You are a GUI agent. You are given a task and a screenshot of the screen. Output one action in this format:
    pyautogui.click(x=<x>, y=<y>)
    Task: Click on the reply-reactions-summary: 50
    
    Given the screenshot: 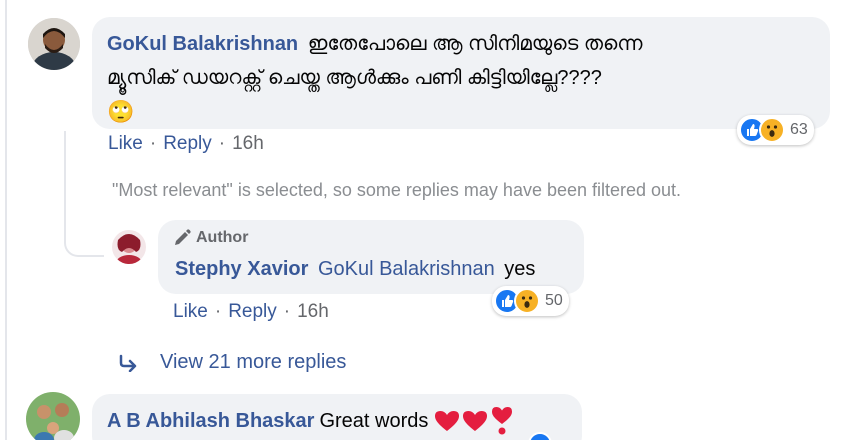 What is the action you would take?
    pyautogui.click(x=530, y=301)
    